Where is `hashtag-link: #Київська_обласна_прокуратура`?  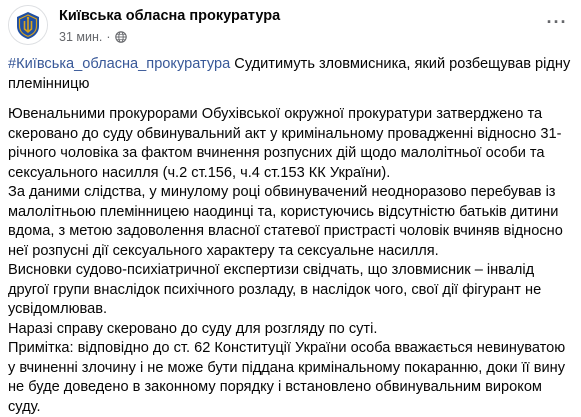 hashtag-link: #Київська_обласна_прокуратура is located at coordinates (119, 64).